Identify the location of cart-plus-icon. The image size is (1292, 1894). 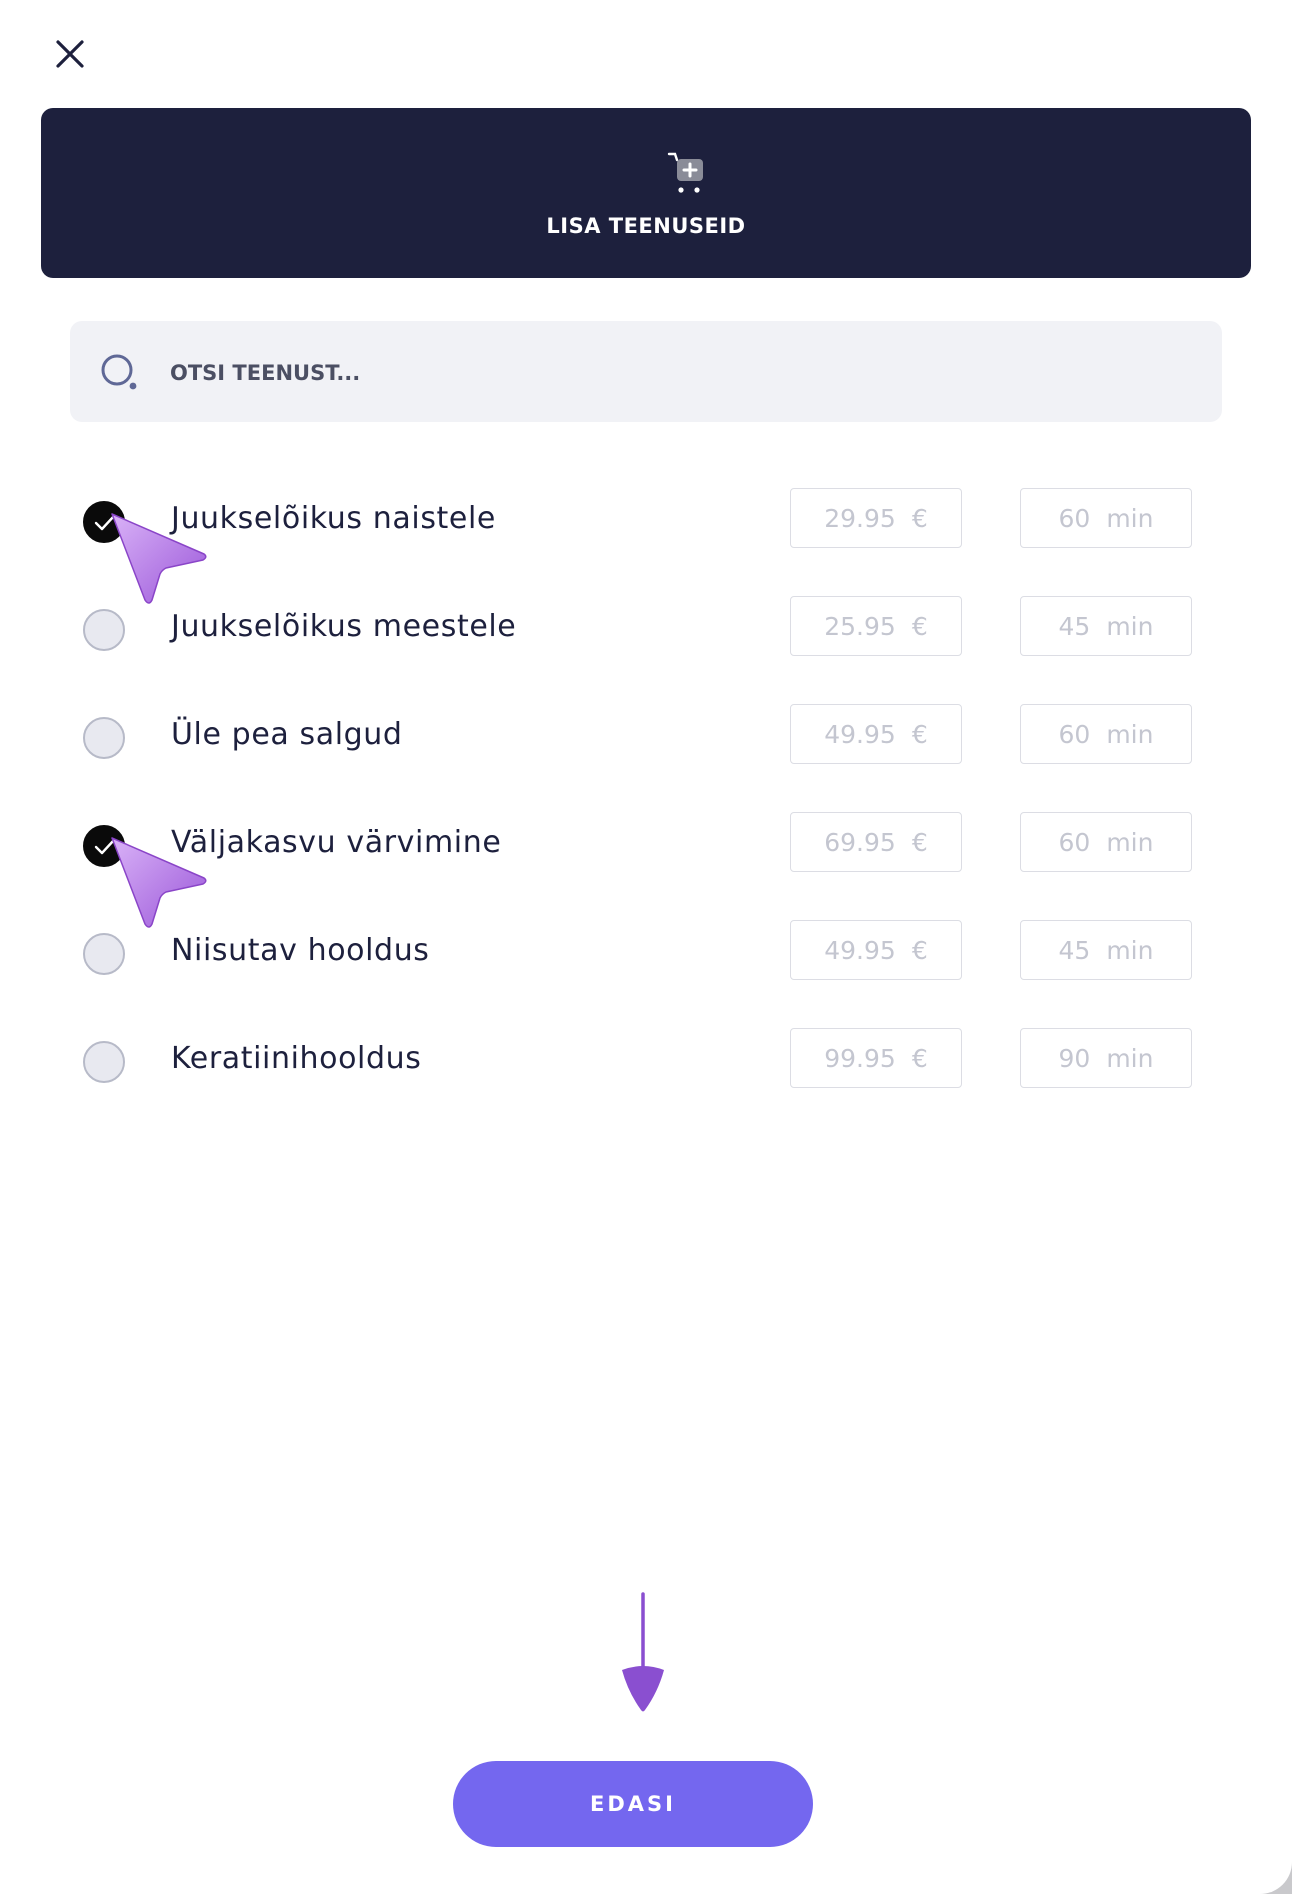
(688, 173).